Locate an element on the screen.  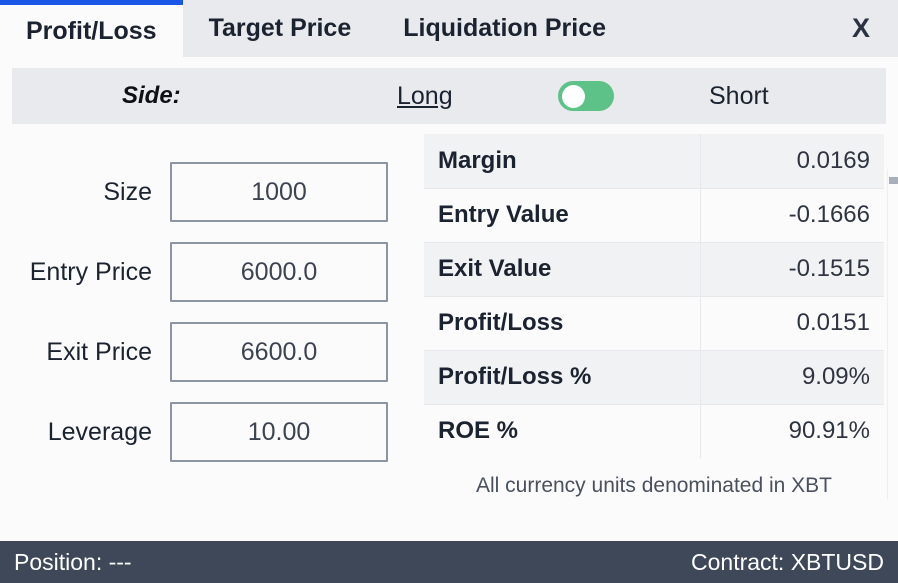
field-row-exit-price: Exit Price is located at coordinates (209, 352).